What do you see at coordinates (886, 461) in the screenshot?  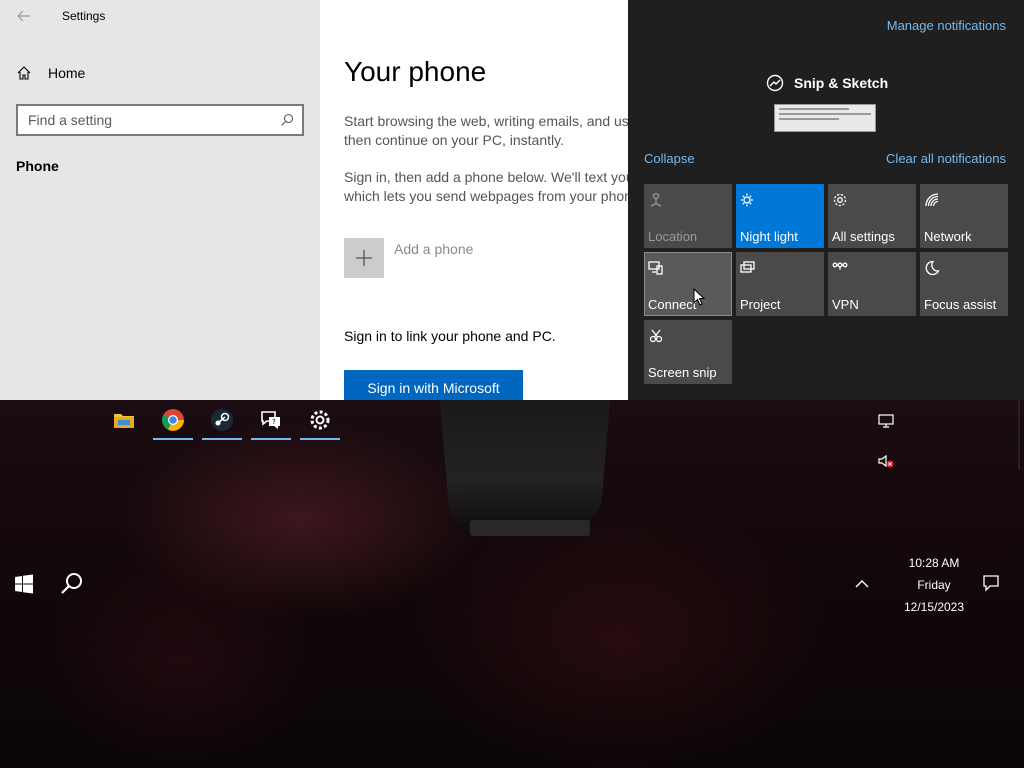 I see `volume-muted-icon` at bounding box center [886, 461].